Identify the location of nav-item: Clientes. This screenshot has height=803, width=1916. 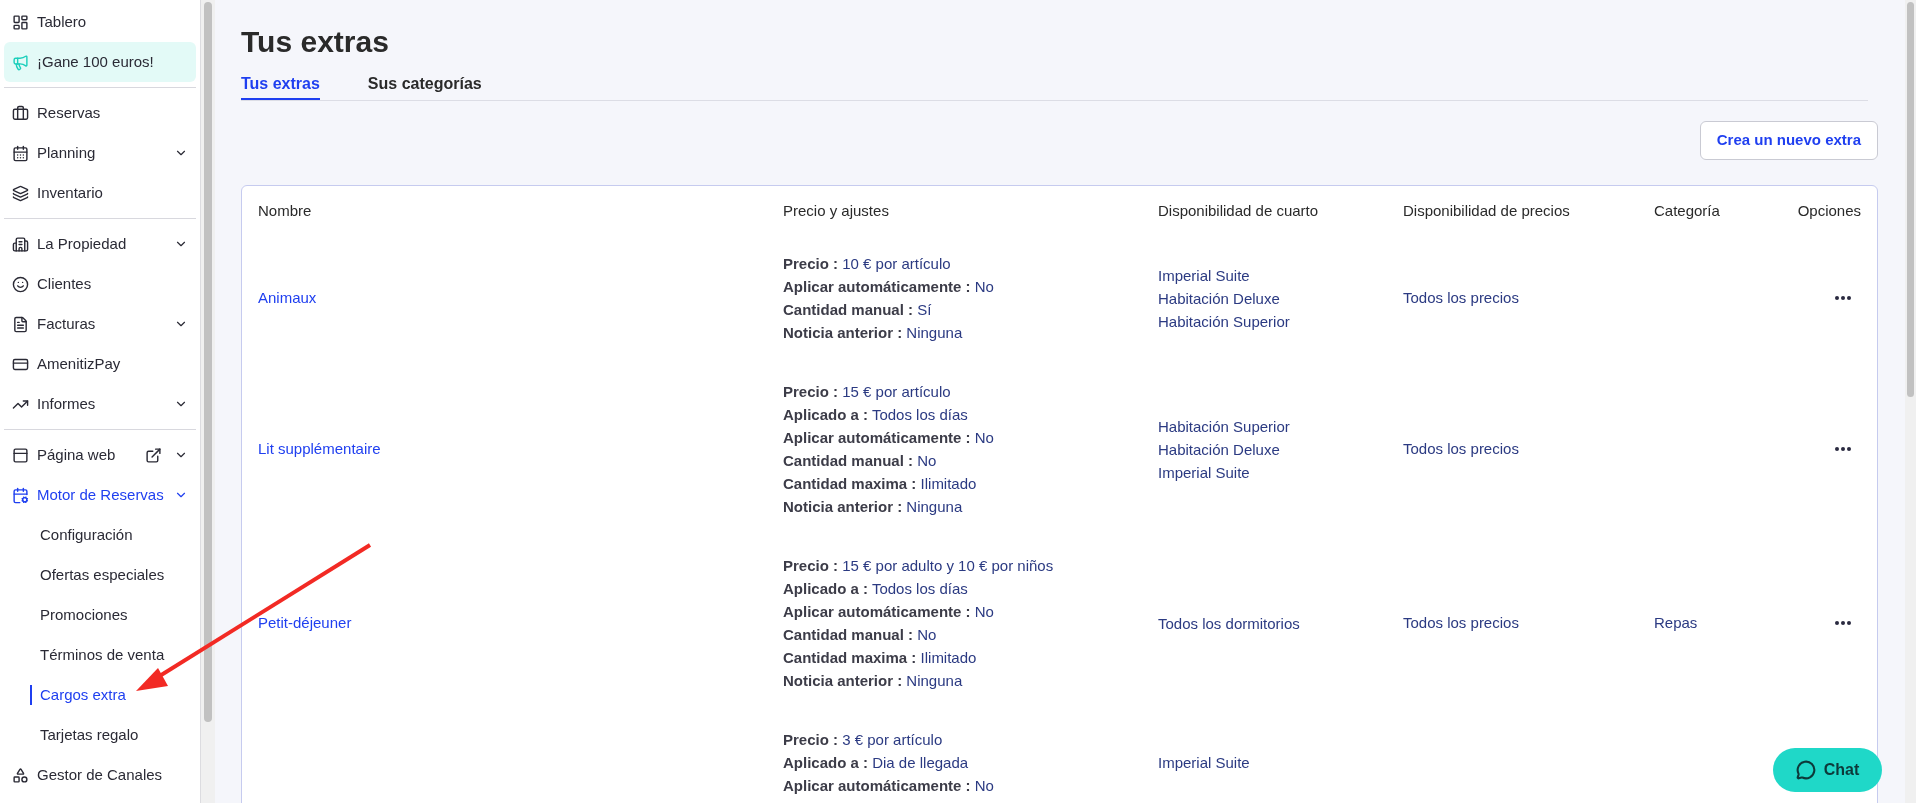
(100, 284).